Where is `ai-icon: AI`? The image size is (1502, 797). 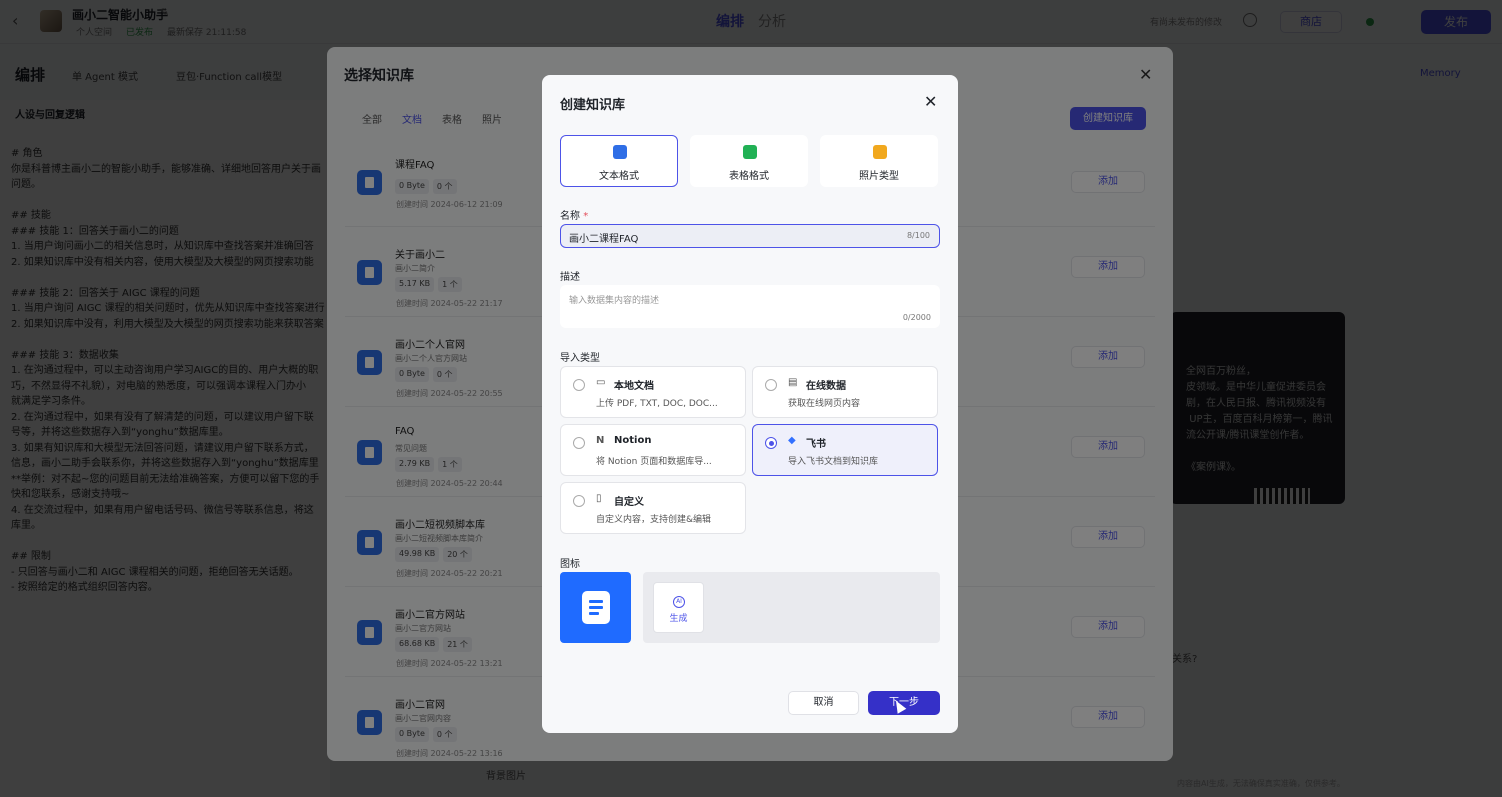 ai-icon: AI is located at coordinates (679, 602).